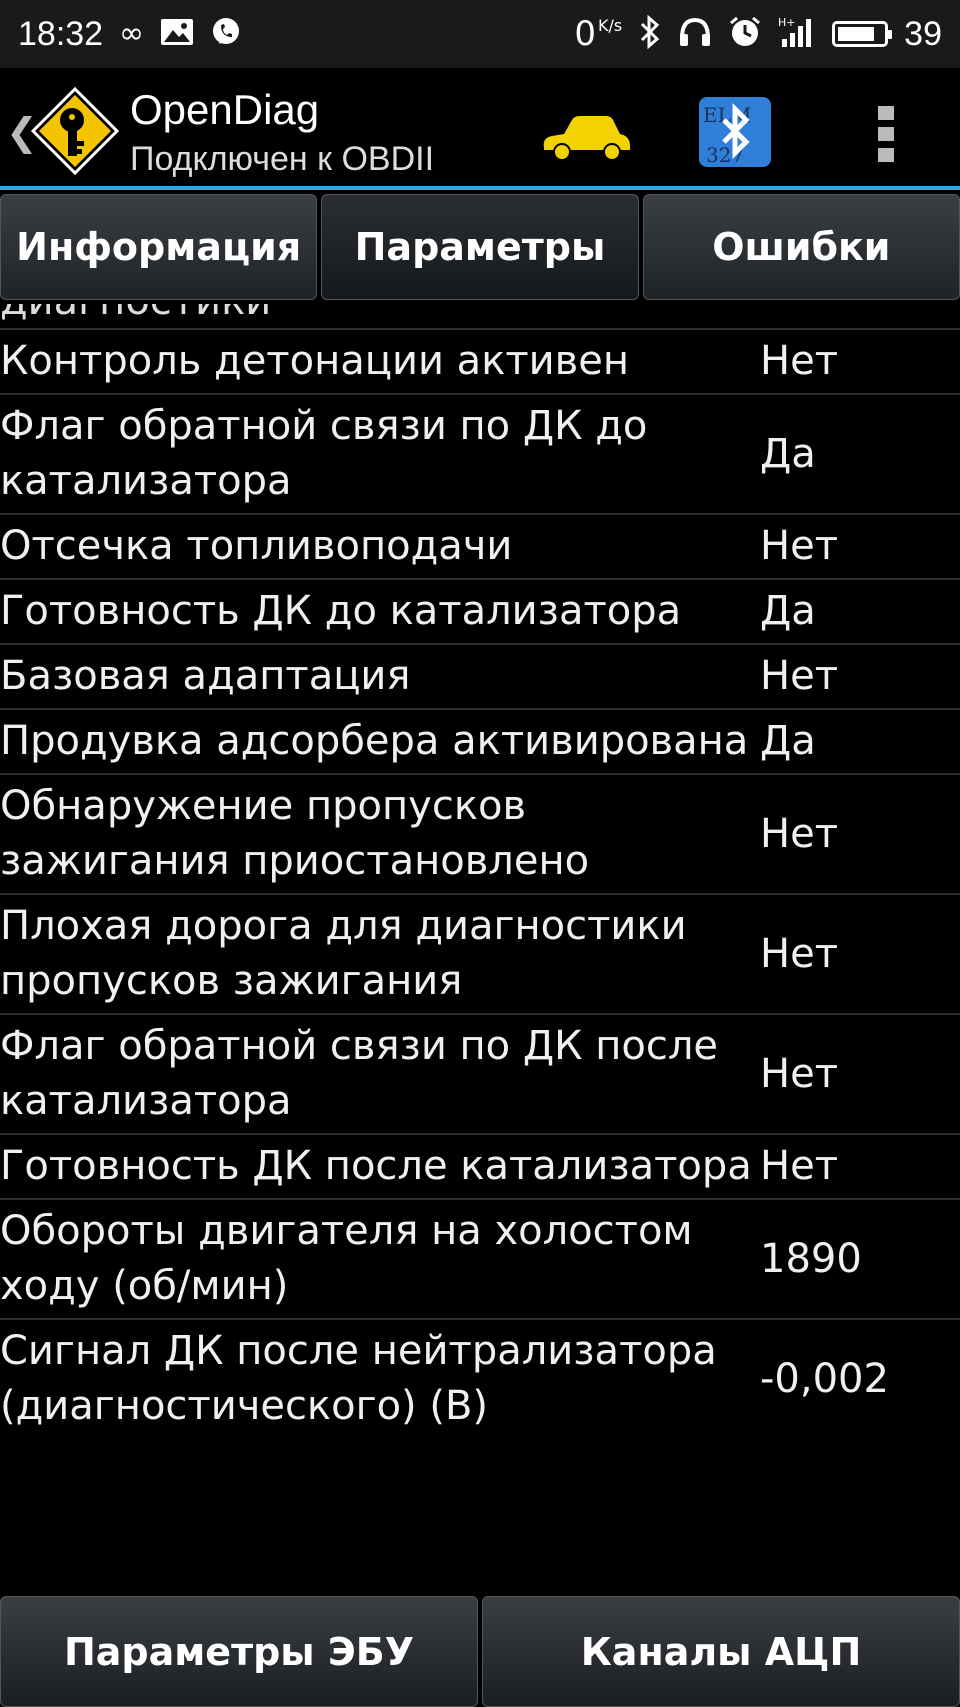  What do you see at coordinates (824, 1378) in the screenshot?
I see `parameter-value: -0,002` at bounding box center [824, 1378].